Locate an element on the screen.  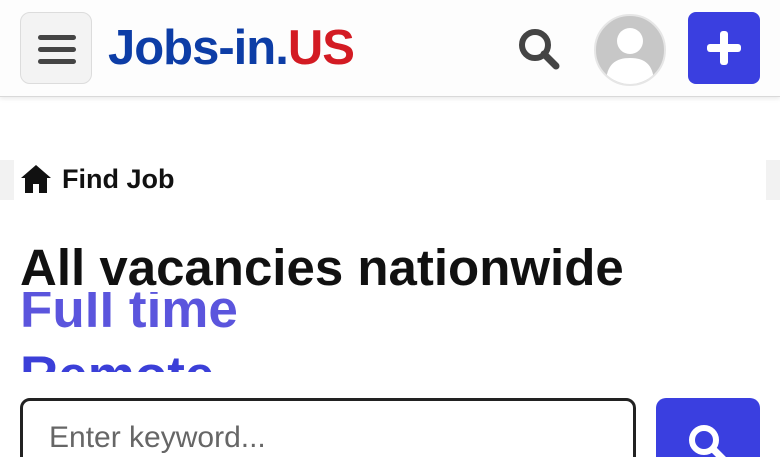
home-icon is located at coordinates (36, 179).